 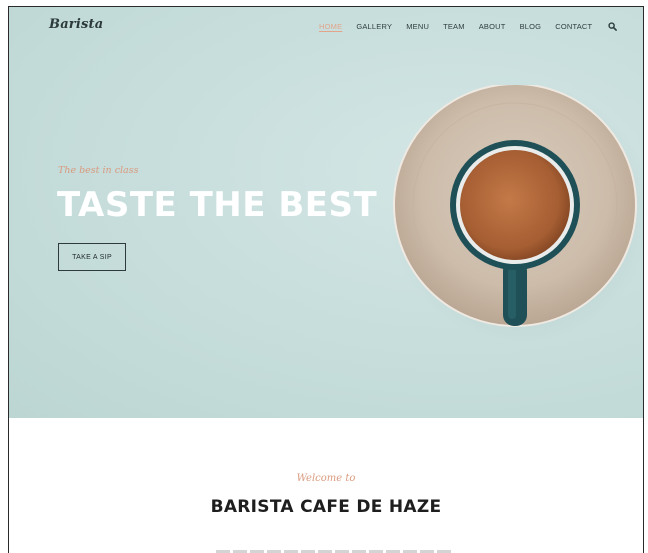 What do you see at coordinates (326, 478) in the screenshot?
I see `welcome-kicker: Welcome to` at bounding box center [326, 478].